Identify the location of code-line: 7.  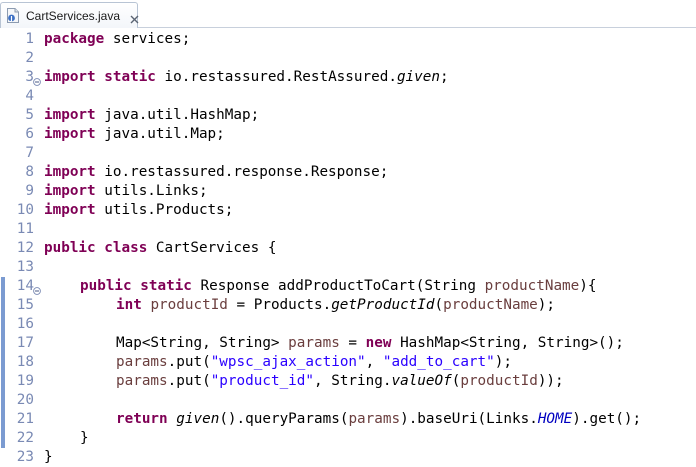
(348, 153).